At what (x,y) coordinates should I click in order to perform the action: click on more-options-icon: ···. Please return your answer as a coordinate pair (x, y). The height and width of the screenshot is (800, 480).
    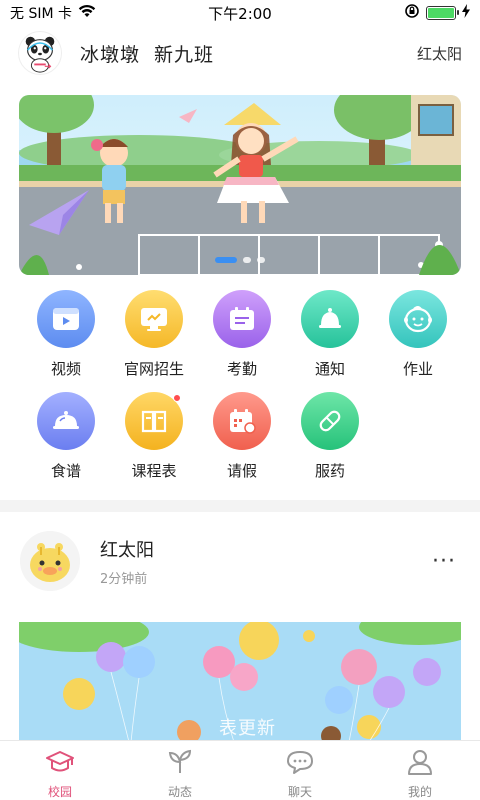
    Looking at the image, I should click on (446, 561).